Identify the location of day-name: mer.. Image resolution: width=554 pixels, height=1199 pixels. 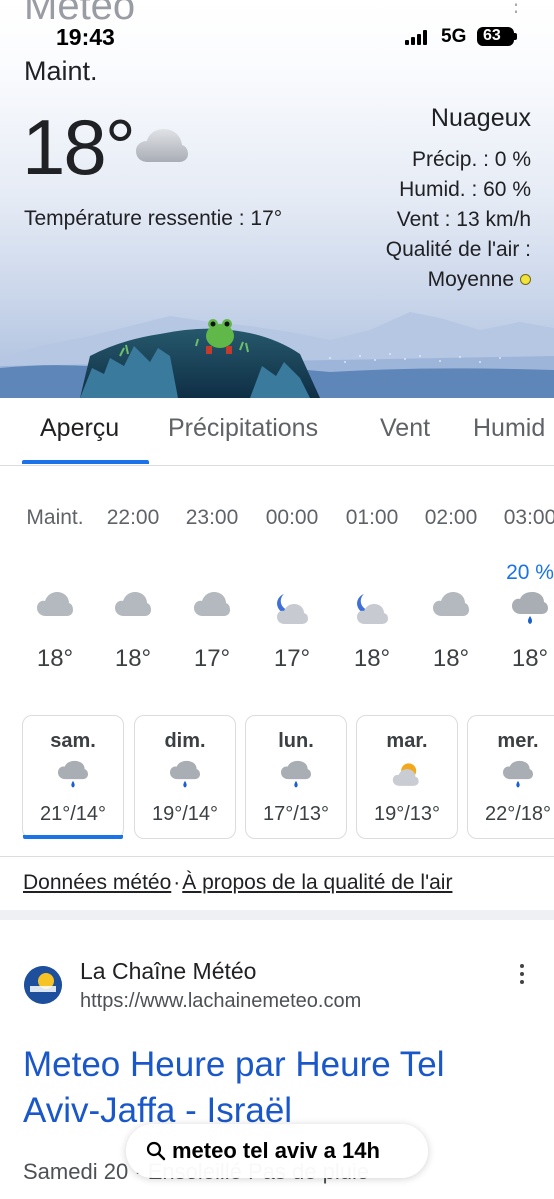
(518, 741).